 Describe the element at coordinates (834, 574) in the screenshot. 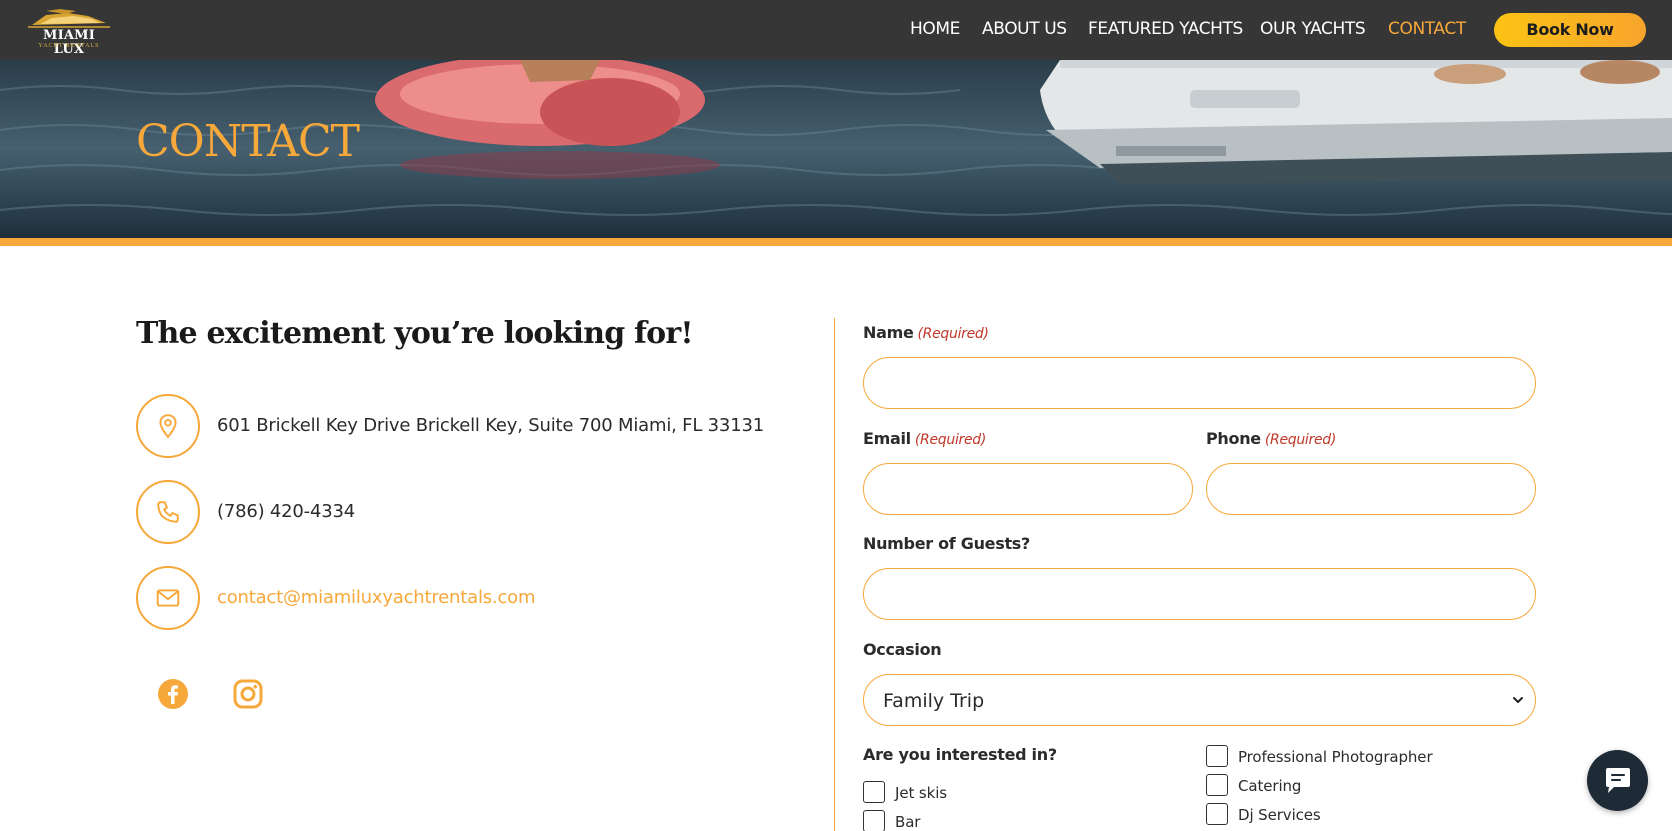

I see `column-divider` at that location.